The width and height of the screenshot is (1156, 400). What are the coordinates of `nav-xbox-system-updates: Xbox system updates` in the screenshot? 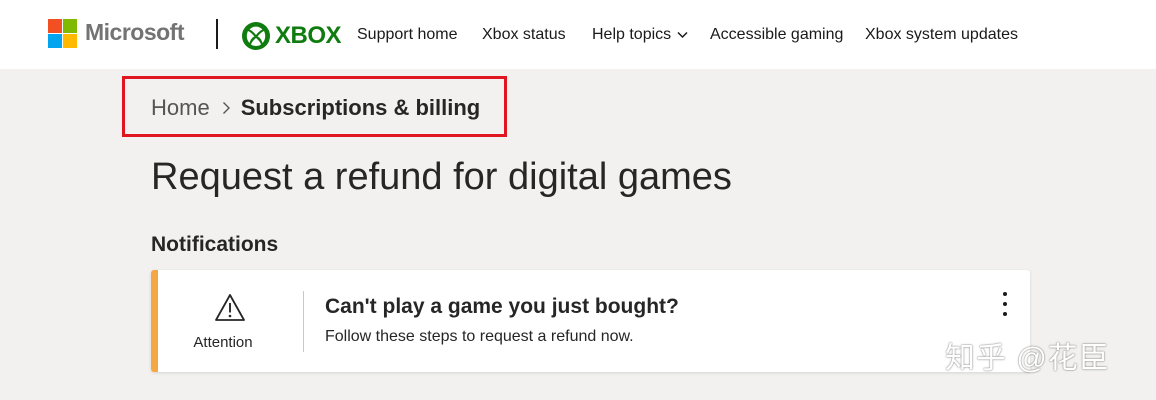 It's located at (941, 35).